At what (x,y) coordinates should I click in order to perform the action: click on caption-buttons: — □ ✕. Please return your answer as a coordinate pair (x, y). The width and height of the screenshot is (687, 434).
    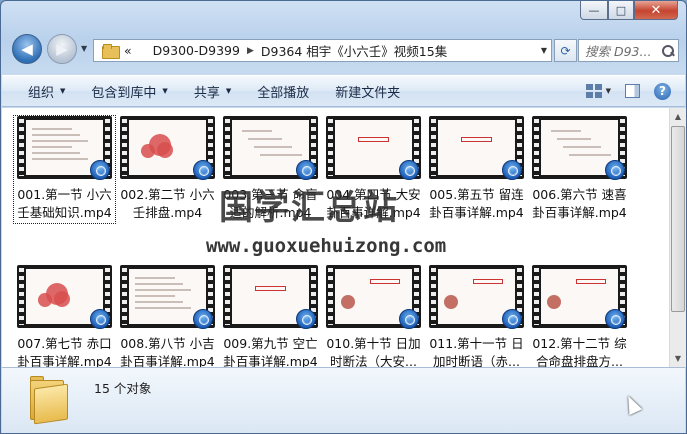
    Looking at the image, I should click on (629, 10).